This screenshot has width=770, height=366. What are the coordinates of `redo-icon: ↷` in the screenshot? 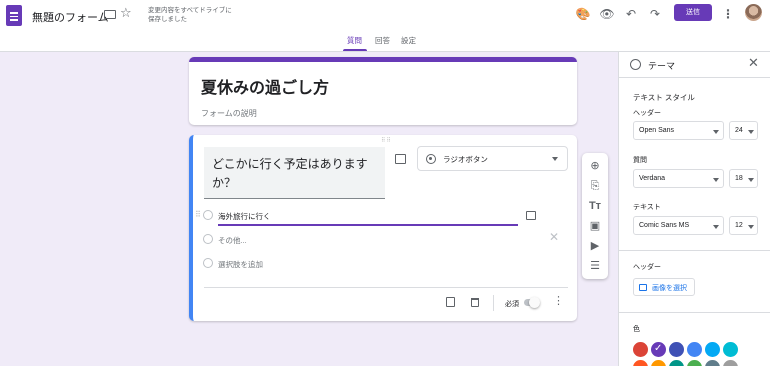 It's located at (655, 14).